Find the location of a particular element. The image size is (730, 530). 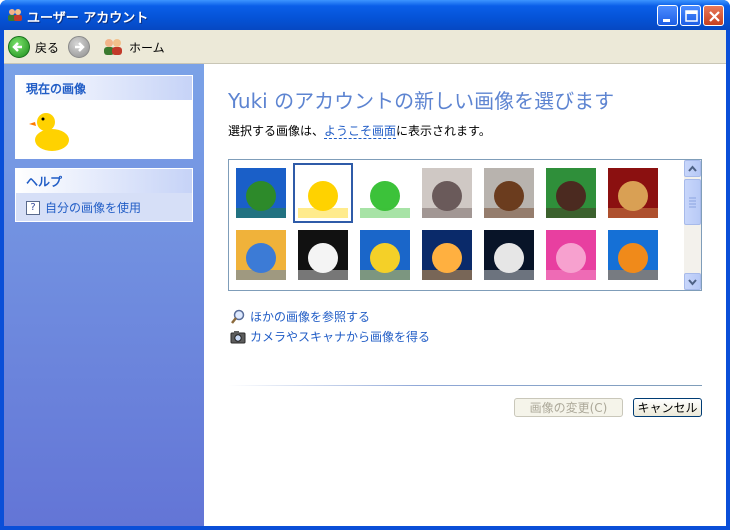

vertical-scrollbar is located at coordinates (692, 225).